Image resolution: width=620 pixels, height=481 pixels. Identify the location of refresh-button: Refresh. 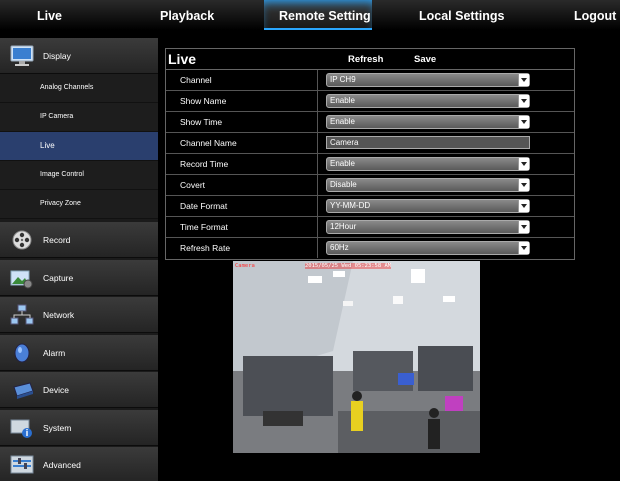
(365, 59).